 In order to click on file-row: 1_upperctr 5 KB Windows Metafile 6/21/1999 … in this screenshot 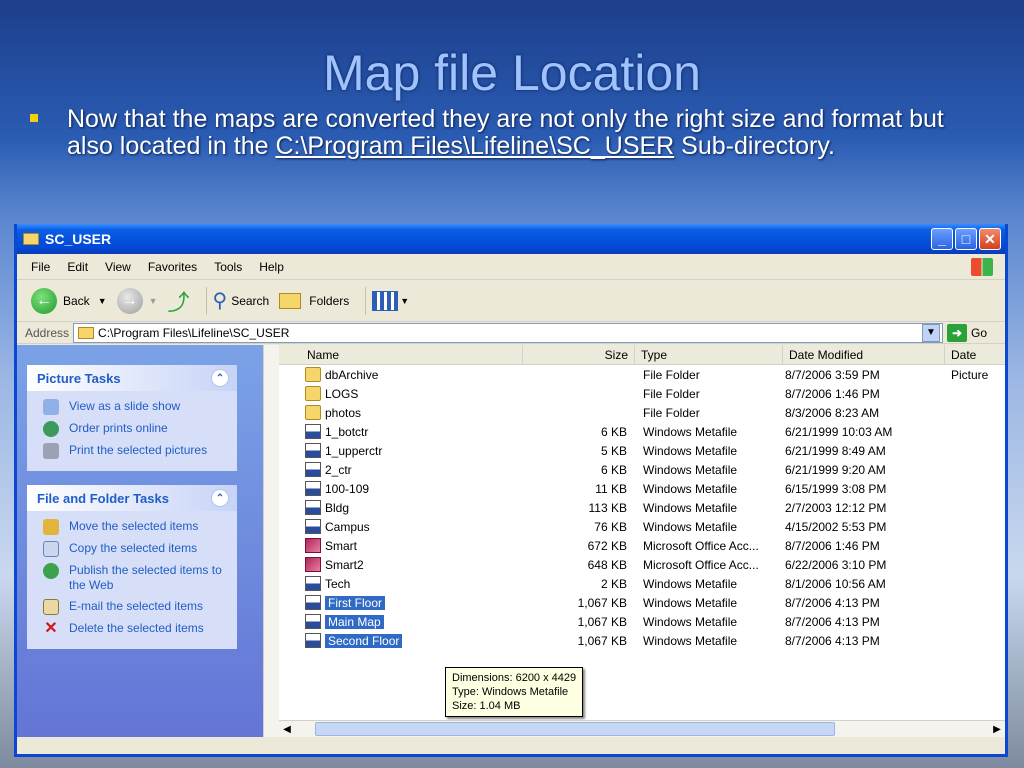, I will do `click(654, 450)`.